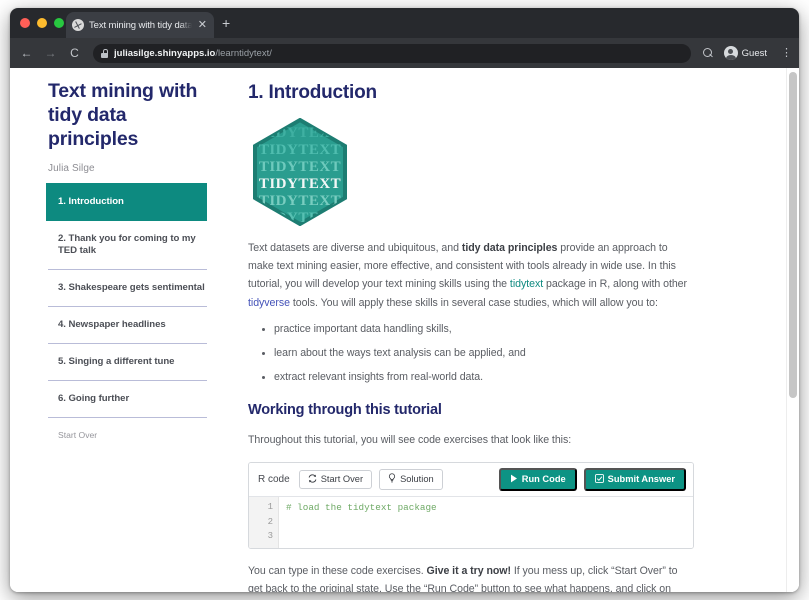  Describe the element at coordinates (127, 324) in the screenshot. I see `sidebar-item-newspaper-headlines: 4. Newspaper headlines` at that location.